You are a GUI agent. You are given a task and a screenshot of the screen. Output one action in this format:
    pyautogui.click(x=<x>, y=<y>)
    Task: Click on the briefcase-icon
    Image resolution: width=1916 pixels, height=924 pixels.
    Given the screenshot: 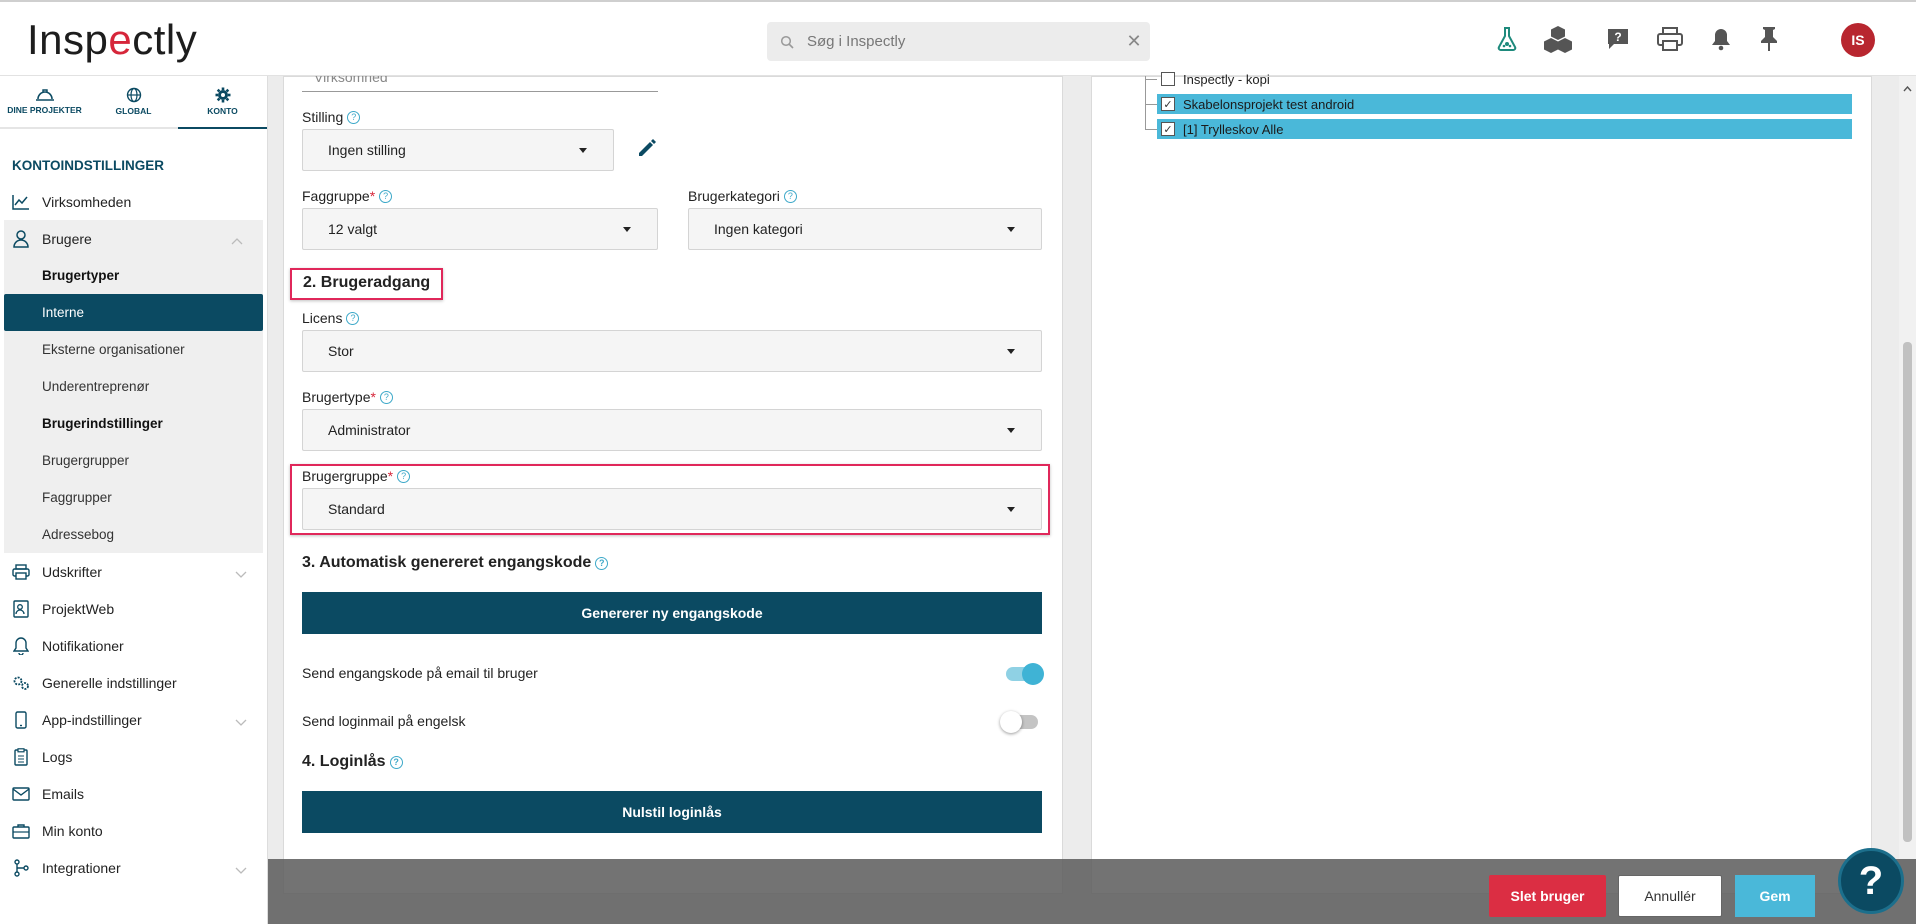 What is the action you would take?
    pyautogui.click(x=21, y=831)
    